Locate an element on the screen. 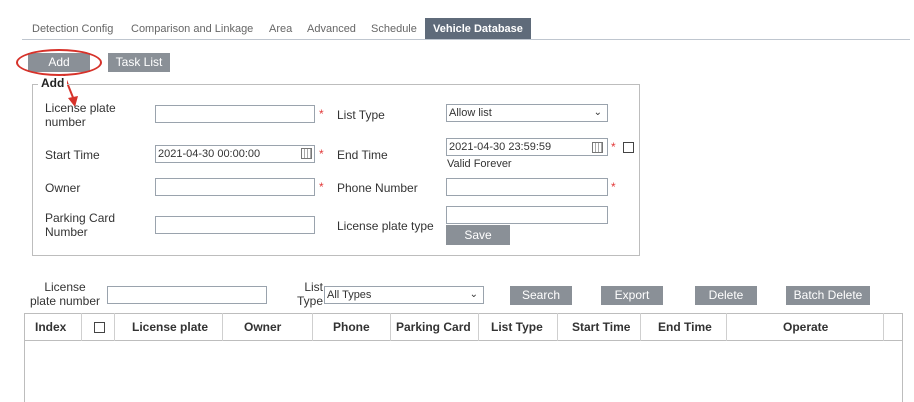  license-plate-number-input is located at coordinates (235, 114).